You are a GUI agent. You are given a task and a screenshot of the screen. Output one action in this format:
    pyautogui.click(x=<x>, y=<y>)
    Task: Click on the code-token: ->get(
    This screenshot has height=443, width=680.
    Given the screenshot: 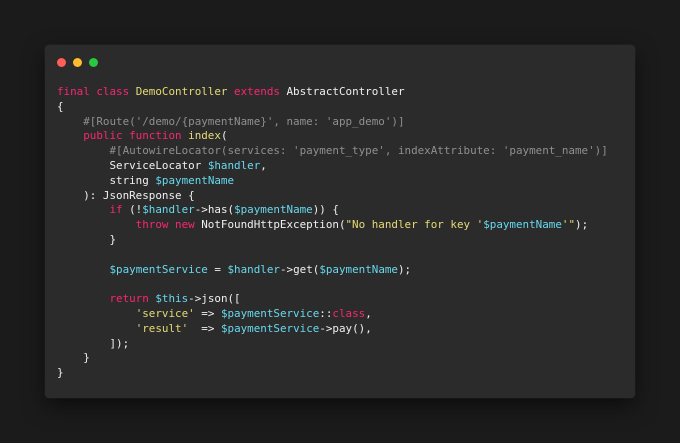 What is the action you would take?
    pyautogui.click(x=299, y=269)
    